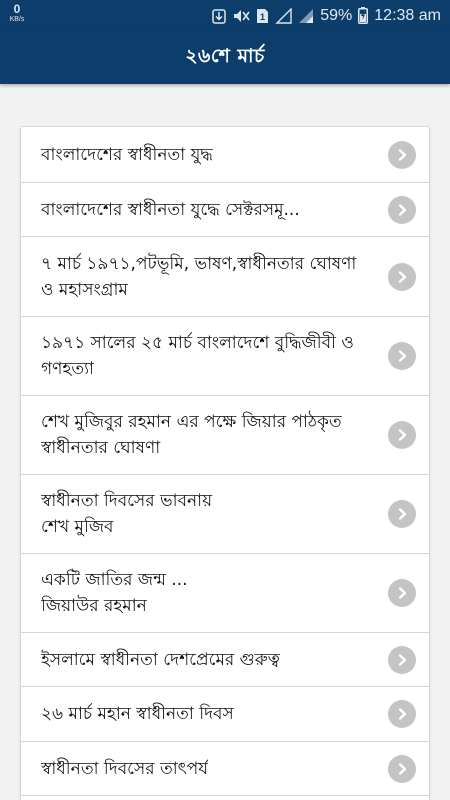 The width and height of the screenshot is (450, 800). Describe the element at coordinates (127, 514) in the screenshot. I see `list-item-label: স্বাধীনতা দিবসের ভাবনায় শেখ মুজিব` at that location.